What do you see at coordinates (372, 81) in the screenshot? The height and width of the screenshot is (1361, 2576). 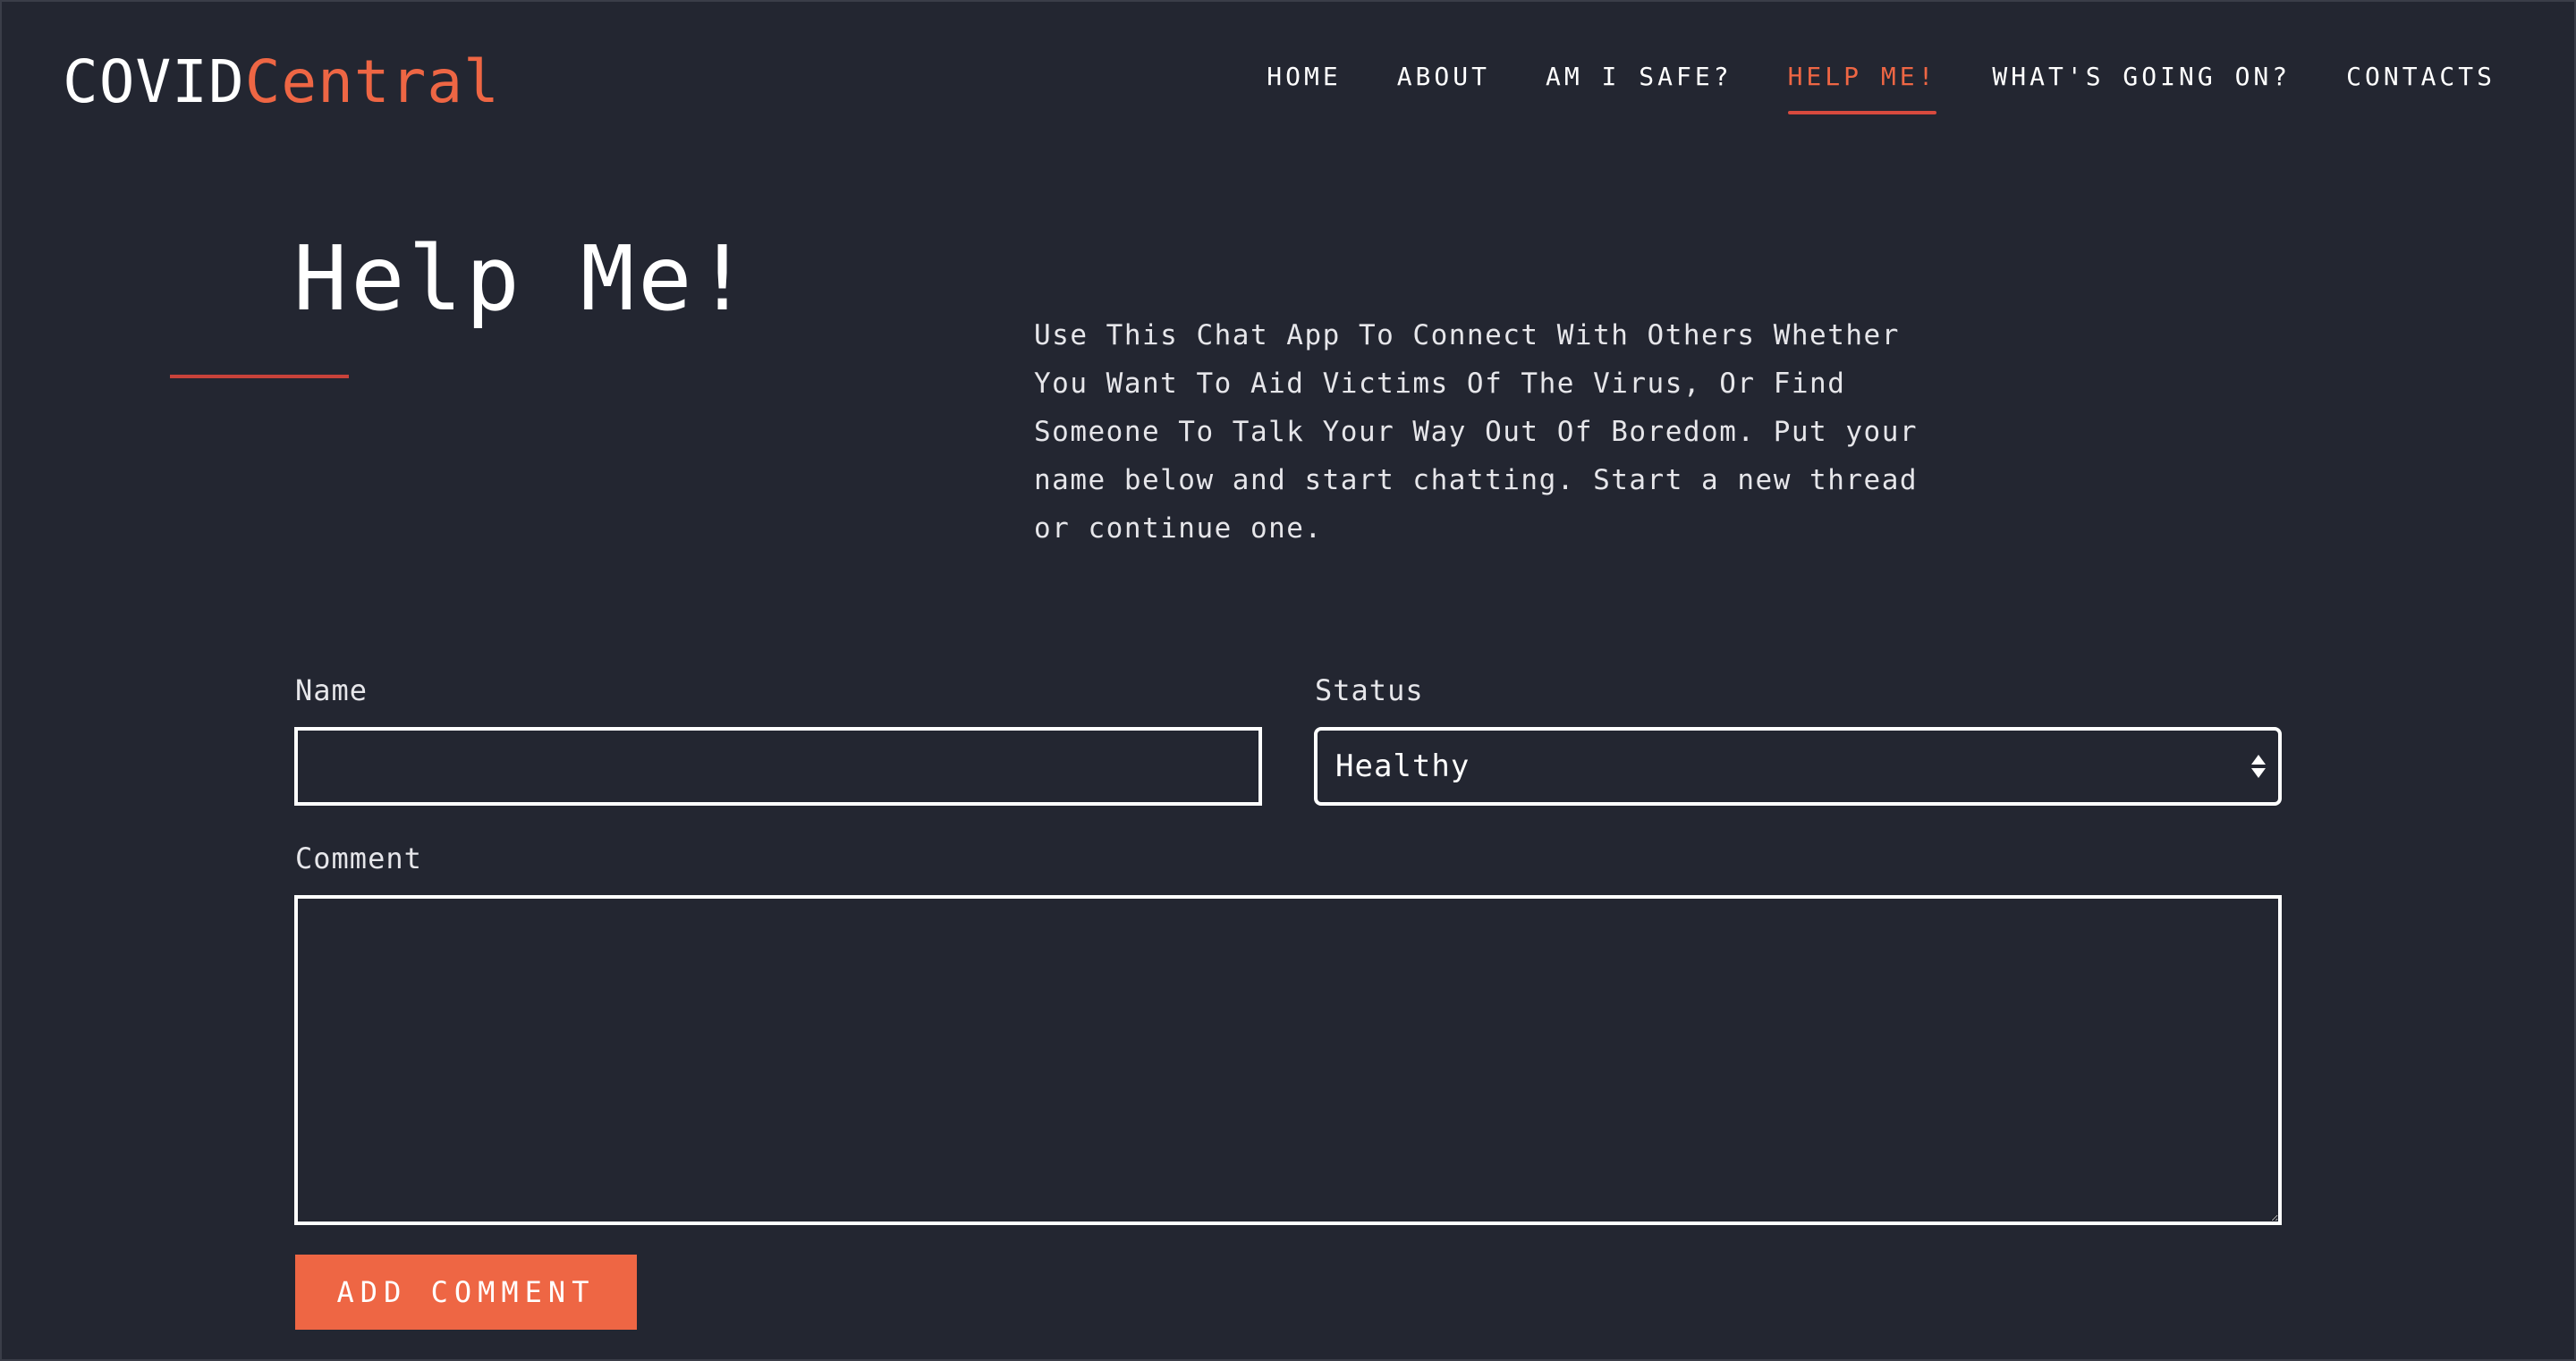 I see `logo-part-central: Central` at bounding box center [372, 81].